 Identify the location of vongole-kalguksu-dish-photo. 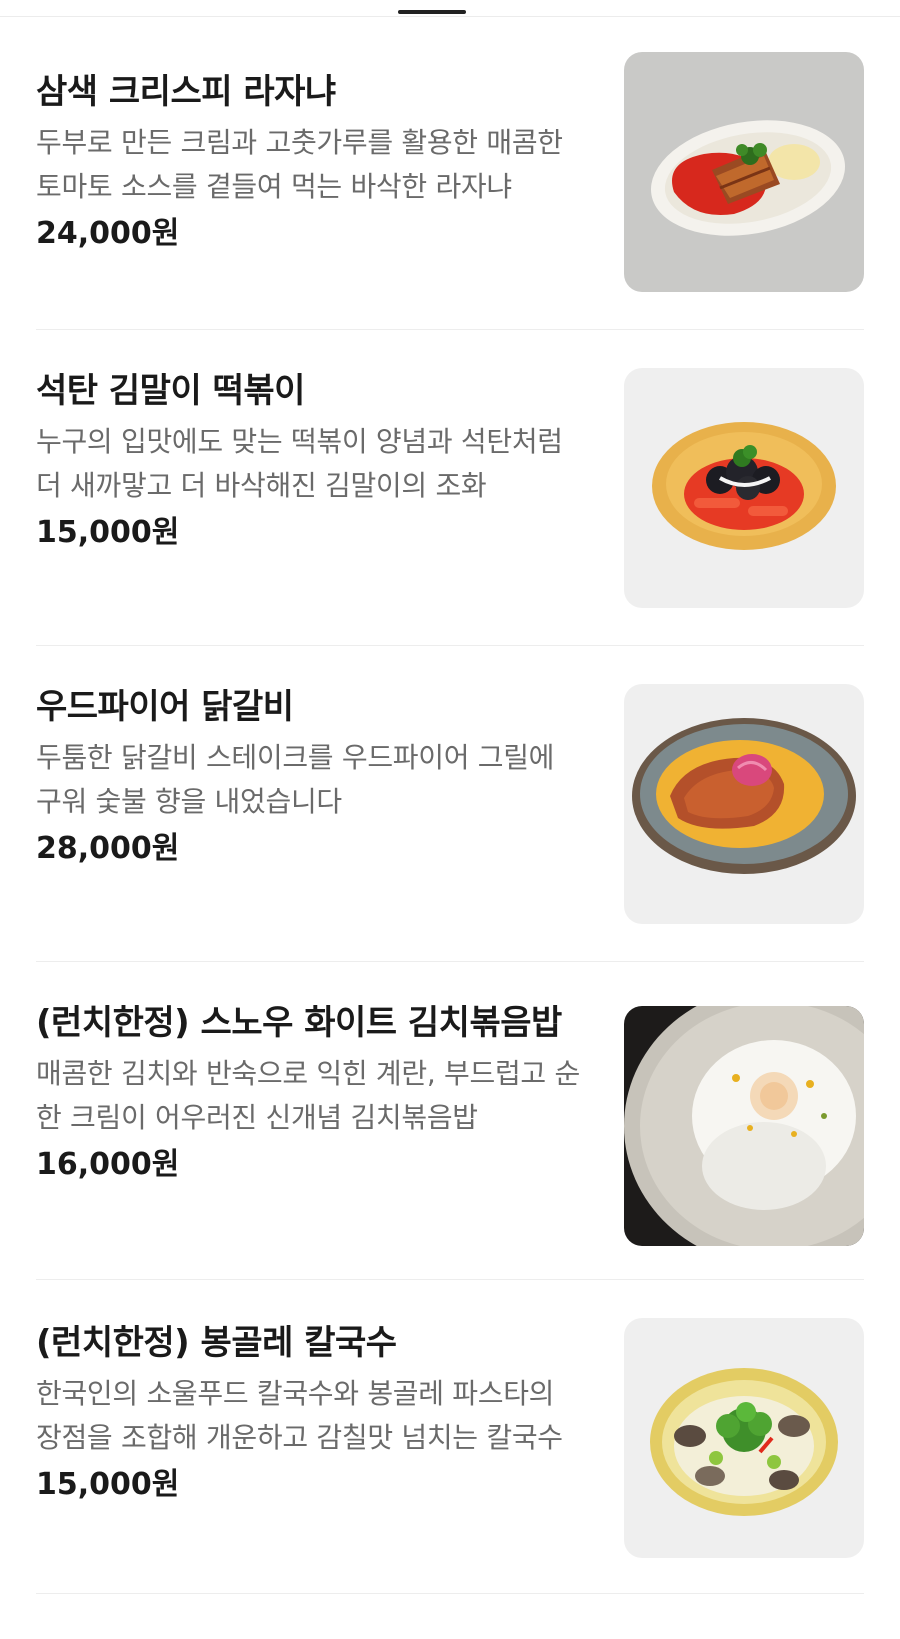
(744, 1438).